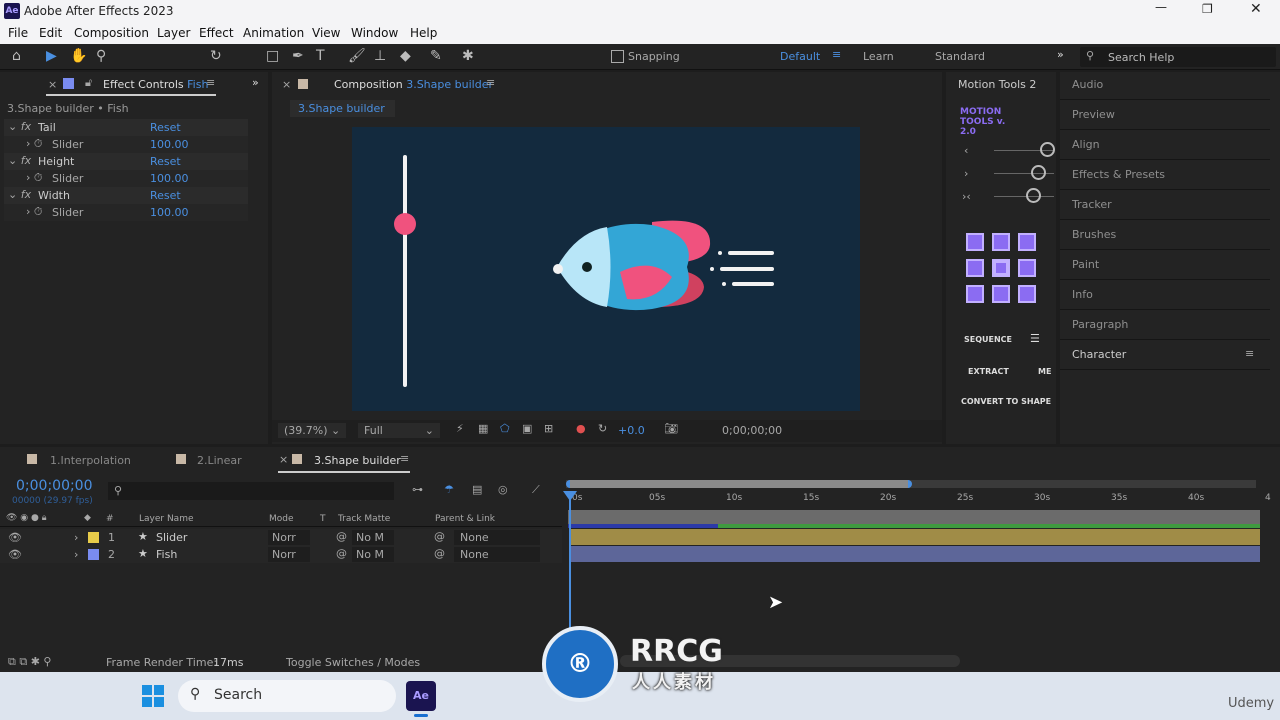  Describe the element at coordinates (353, 662) in the screenshot. I see `toggle-switches-modes: Toggle Switches / Modes` at that location.